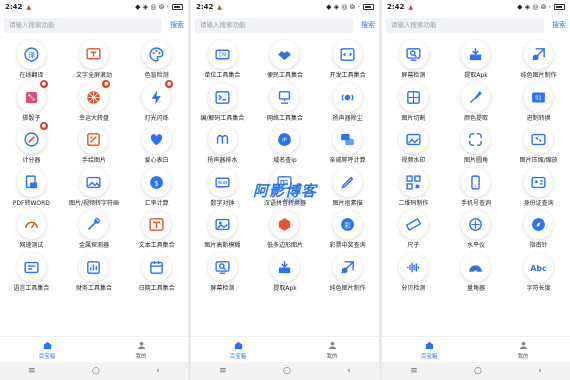 The width and height of the screenshot is (570, 380). What do you see at coordinates (476, 229) in the screenshot?
I see `tool-item: 水平仪` at bounding box center [476, 229].